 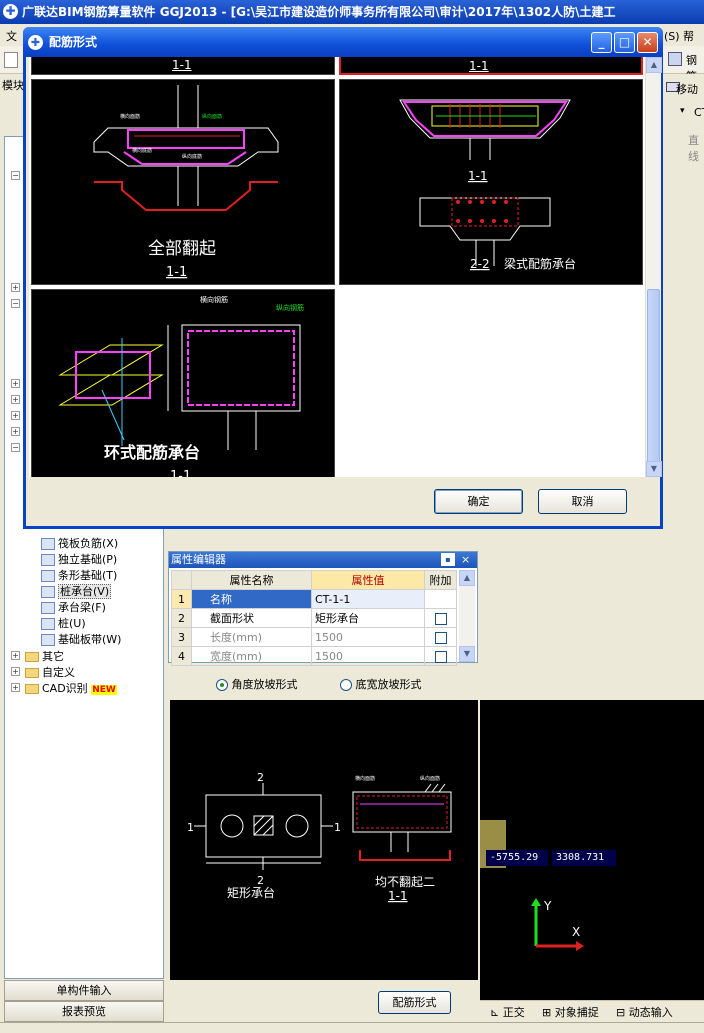 What do you see at coordinates (76, 591) in the screenshot?
I see `tree-item-pile-cap: 桩承台(V)` at bounding box center [76, 591].